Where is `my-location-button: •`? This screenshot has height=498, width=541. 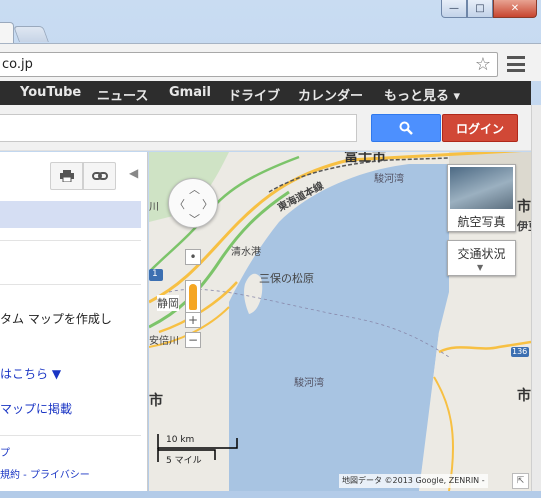 my-location-button: • is located at coordinates (193, 257).